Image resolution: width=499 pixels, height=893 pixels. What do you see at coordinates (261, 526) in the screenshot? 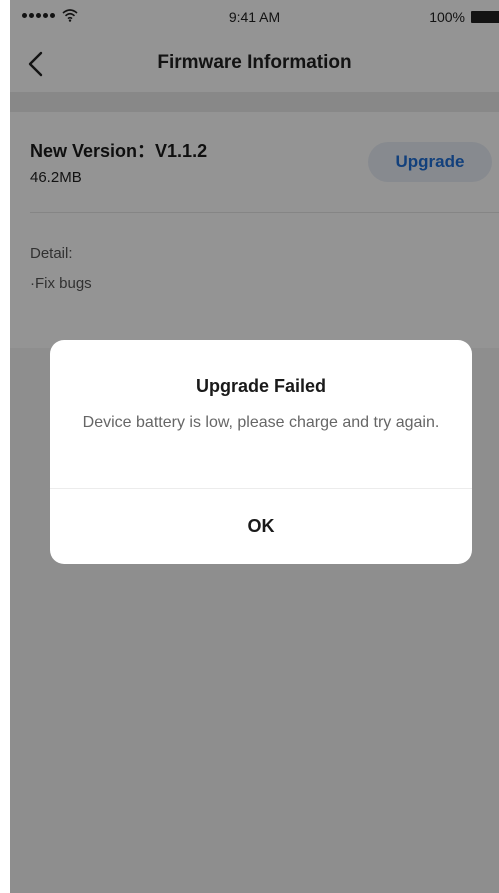
I see `ok-button: OK` at bounding box center [261, 526].